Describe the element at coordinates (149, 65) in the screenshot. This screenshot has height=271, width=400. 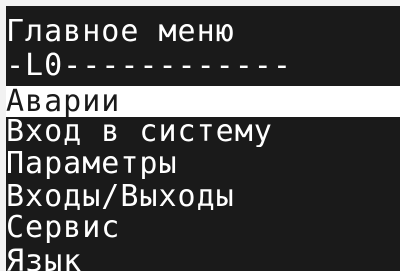
I see `level-indicator: -L0------------` at that location.